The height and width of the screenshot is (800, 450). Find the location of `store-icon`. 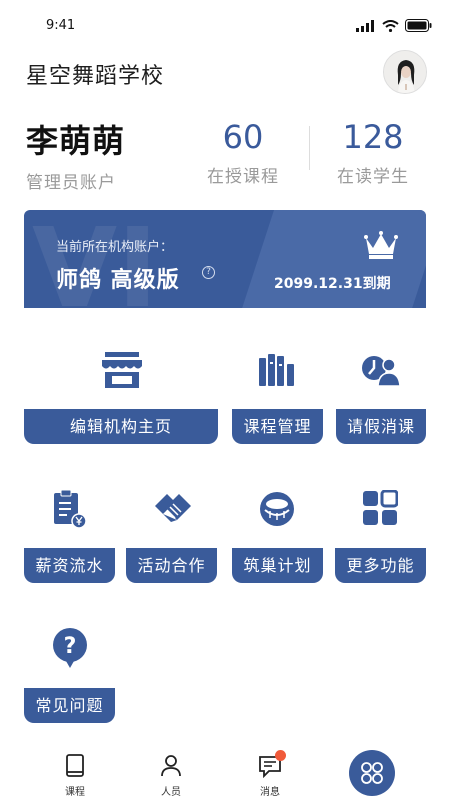

store-icon is located at coordinates (122, 372).